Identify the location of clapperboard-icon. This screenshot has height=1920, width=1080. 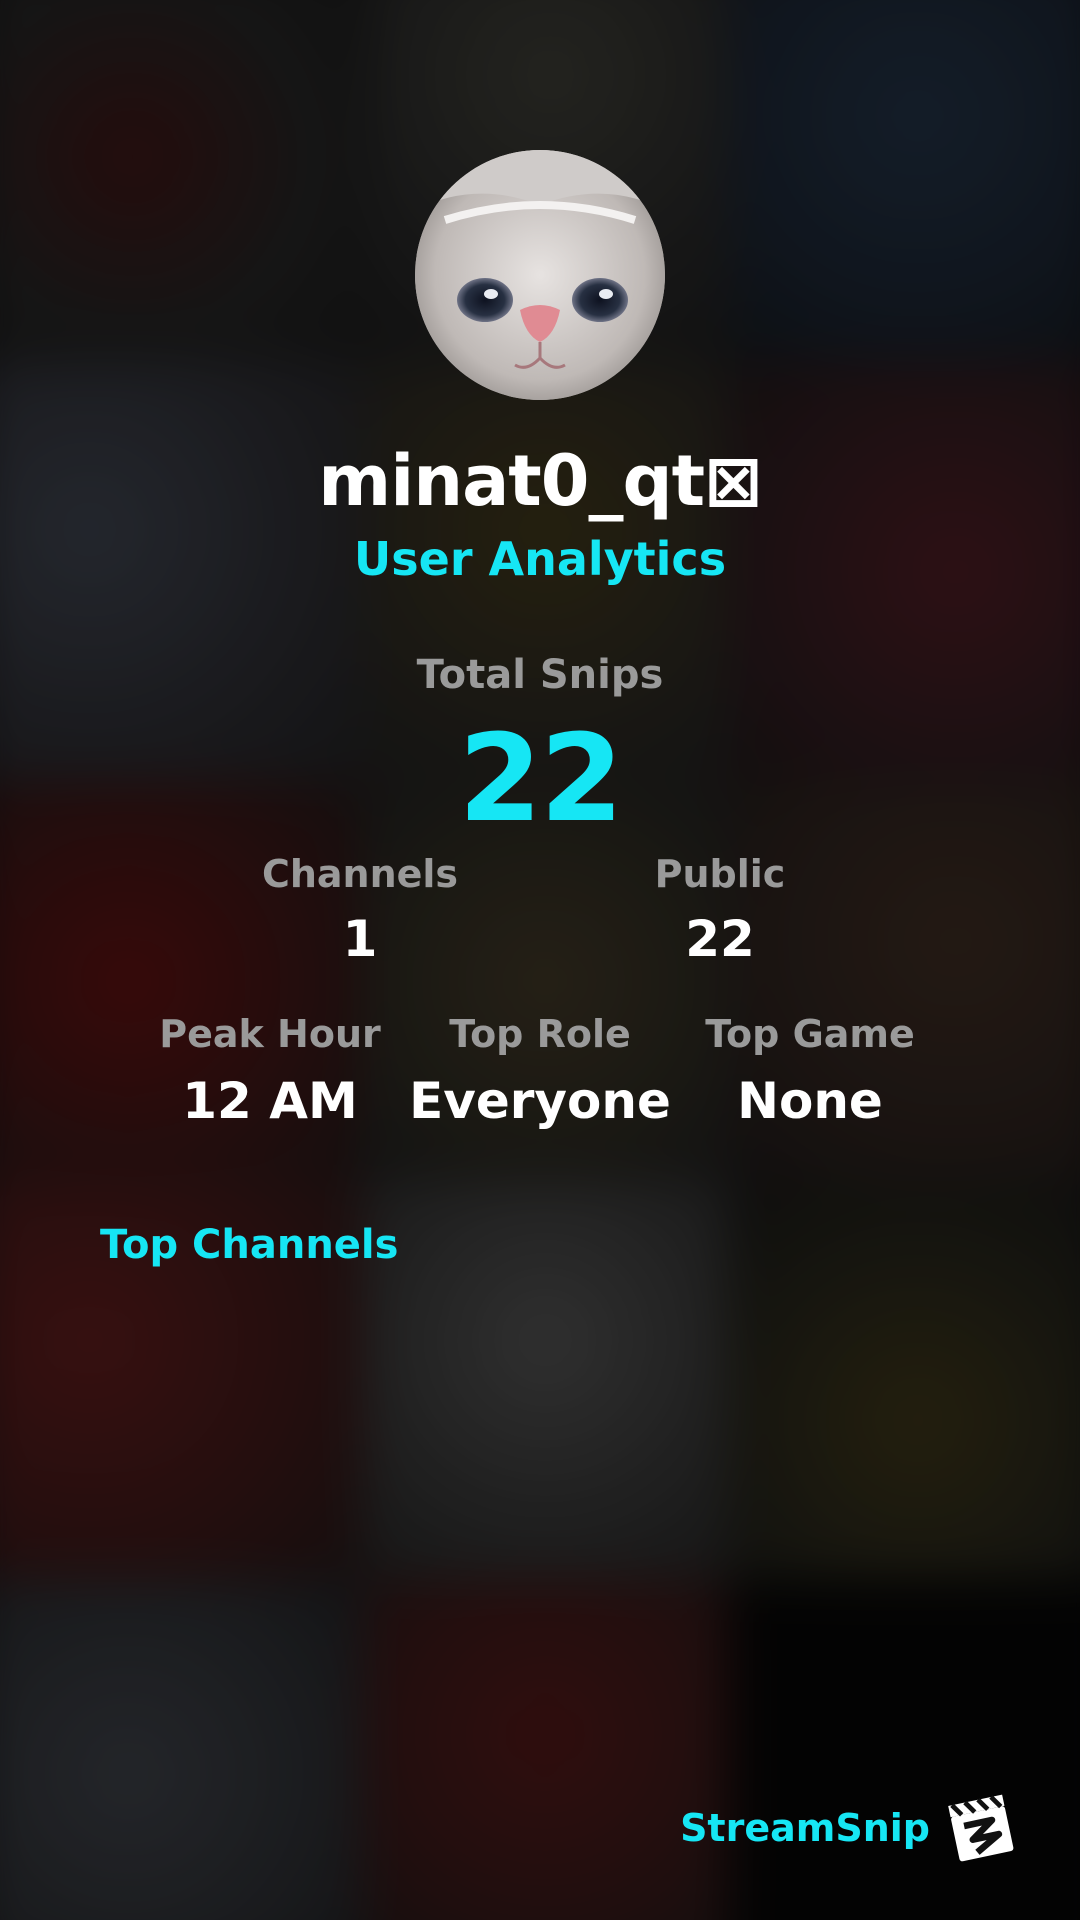
(982, 1828).